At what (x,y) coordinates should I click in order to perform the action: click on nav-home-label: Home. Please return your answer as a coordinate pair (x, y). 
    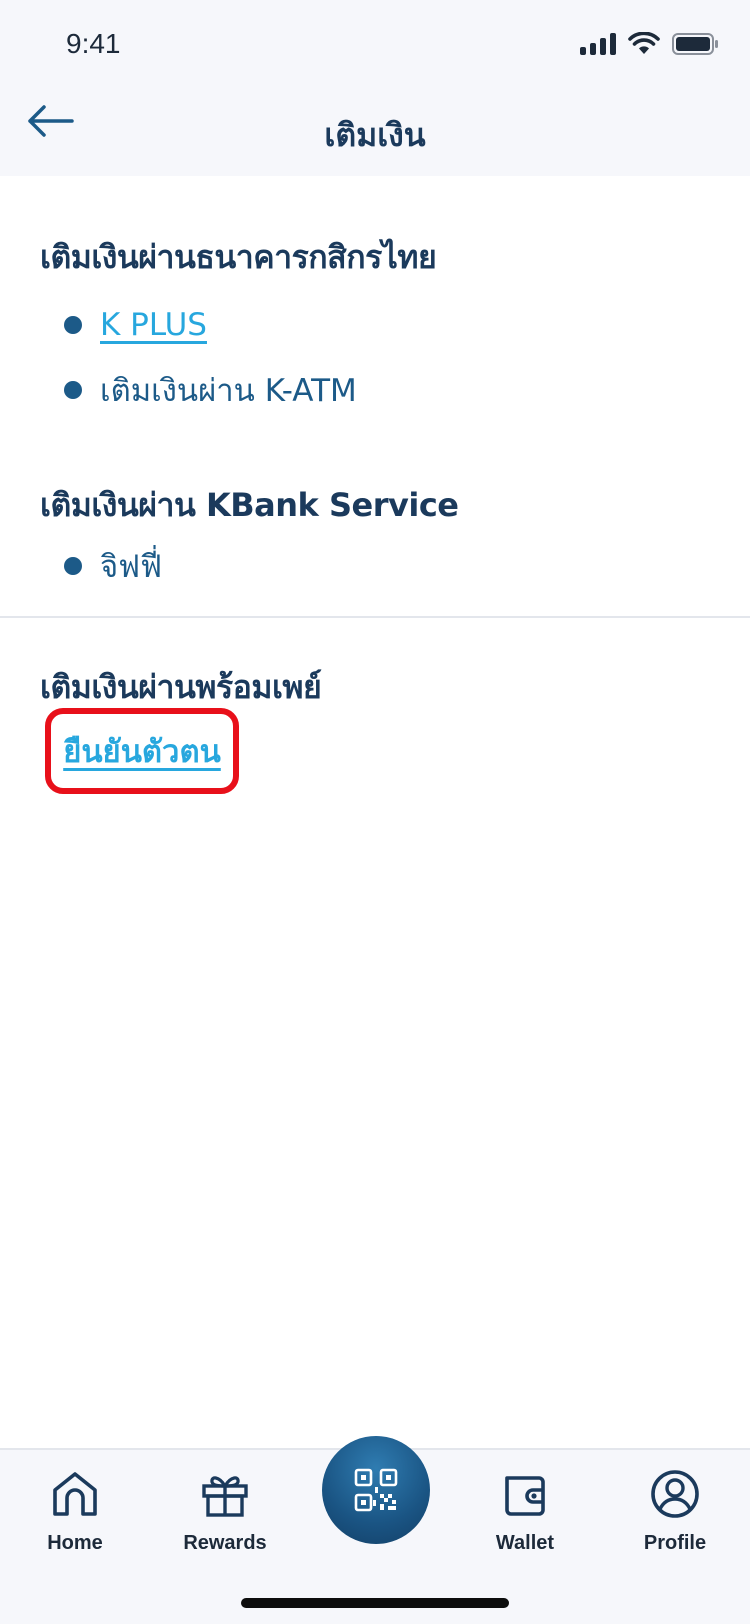
    Looking at the image, I should click on (75, 1543).